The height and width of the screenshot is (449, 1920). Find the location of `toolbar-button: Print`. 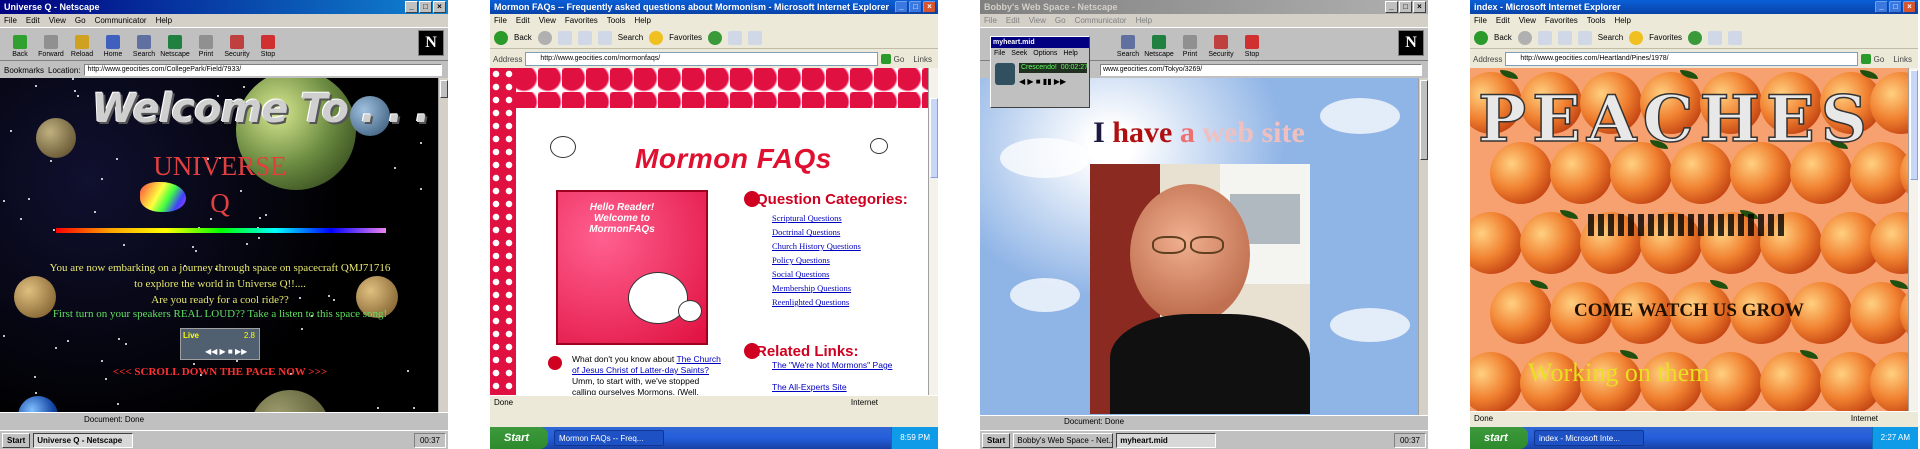

toolbar-button: Print is located at coordinates (206, 44).